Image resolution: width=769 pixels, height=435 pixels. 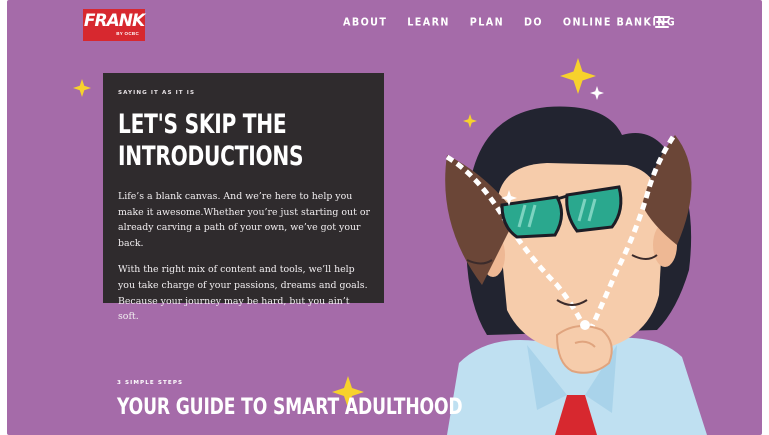 What do you see at coordinates (428, 22) in the screenshot?
I see `nav-learn: LEARN` at bounding box center [428, 22].